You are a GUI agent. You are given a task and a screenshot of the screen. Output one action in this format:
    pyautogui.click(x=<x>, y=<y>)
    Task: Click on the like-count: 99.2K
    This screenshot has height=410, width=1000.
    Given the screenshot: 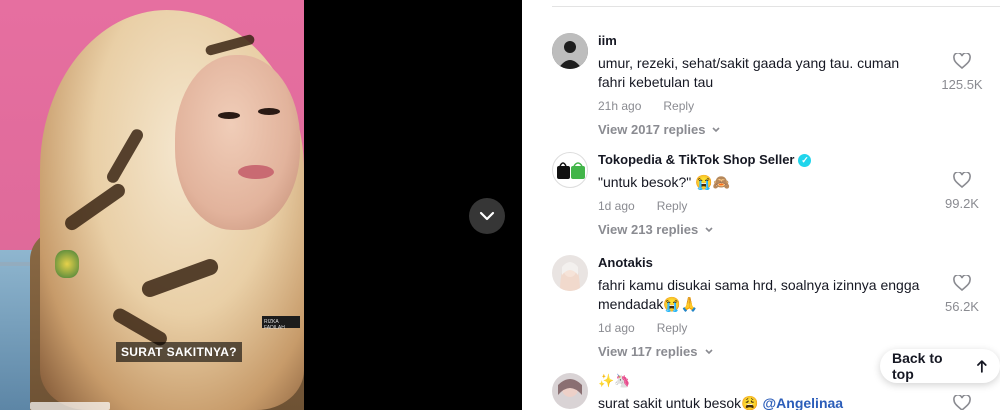 What is the action you would take?
    pyautogui.click(x=962, y=203)
    